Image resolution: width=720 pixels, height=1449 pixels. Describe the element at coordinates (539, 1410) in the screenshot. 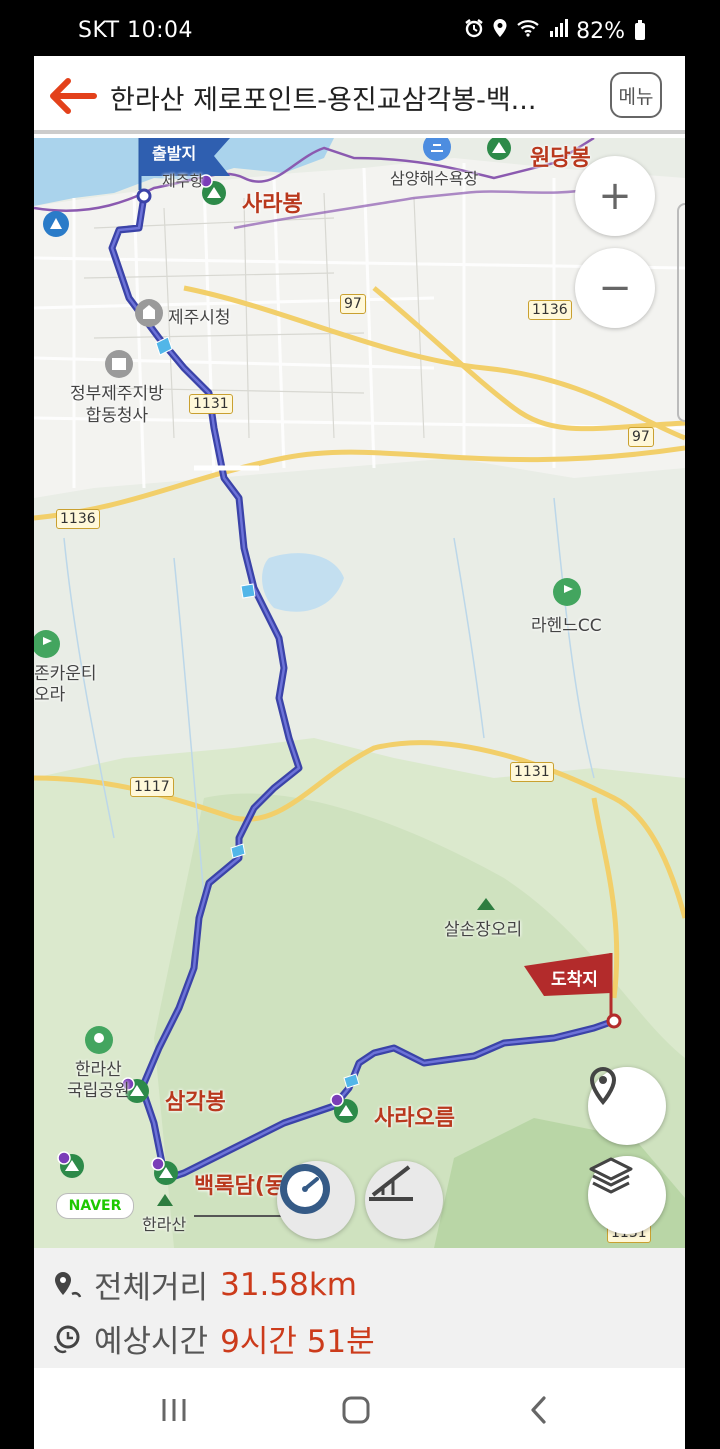

I see `back-icon` at that location.